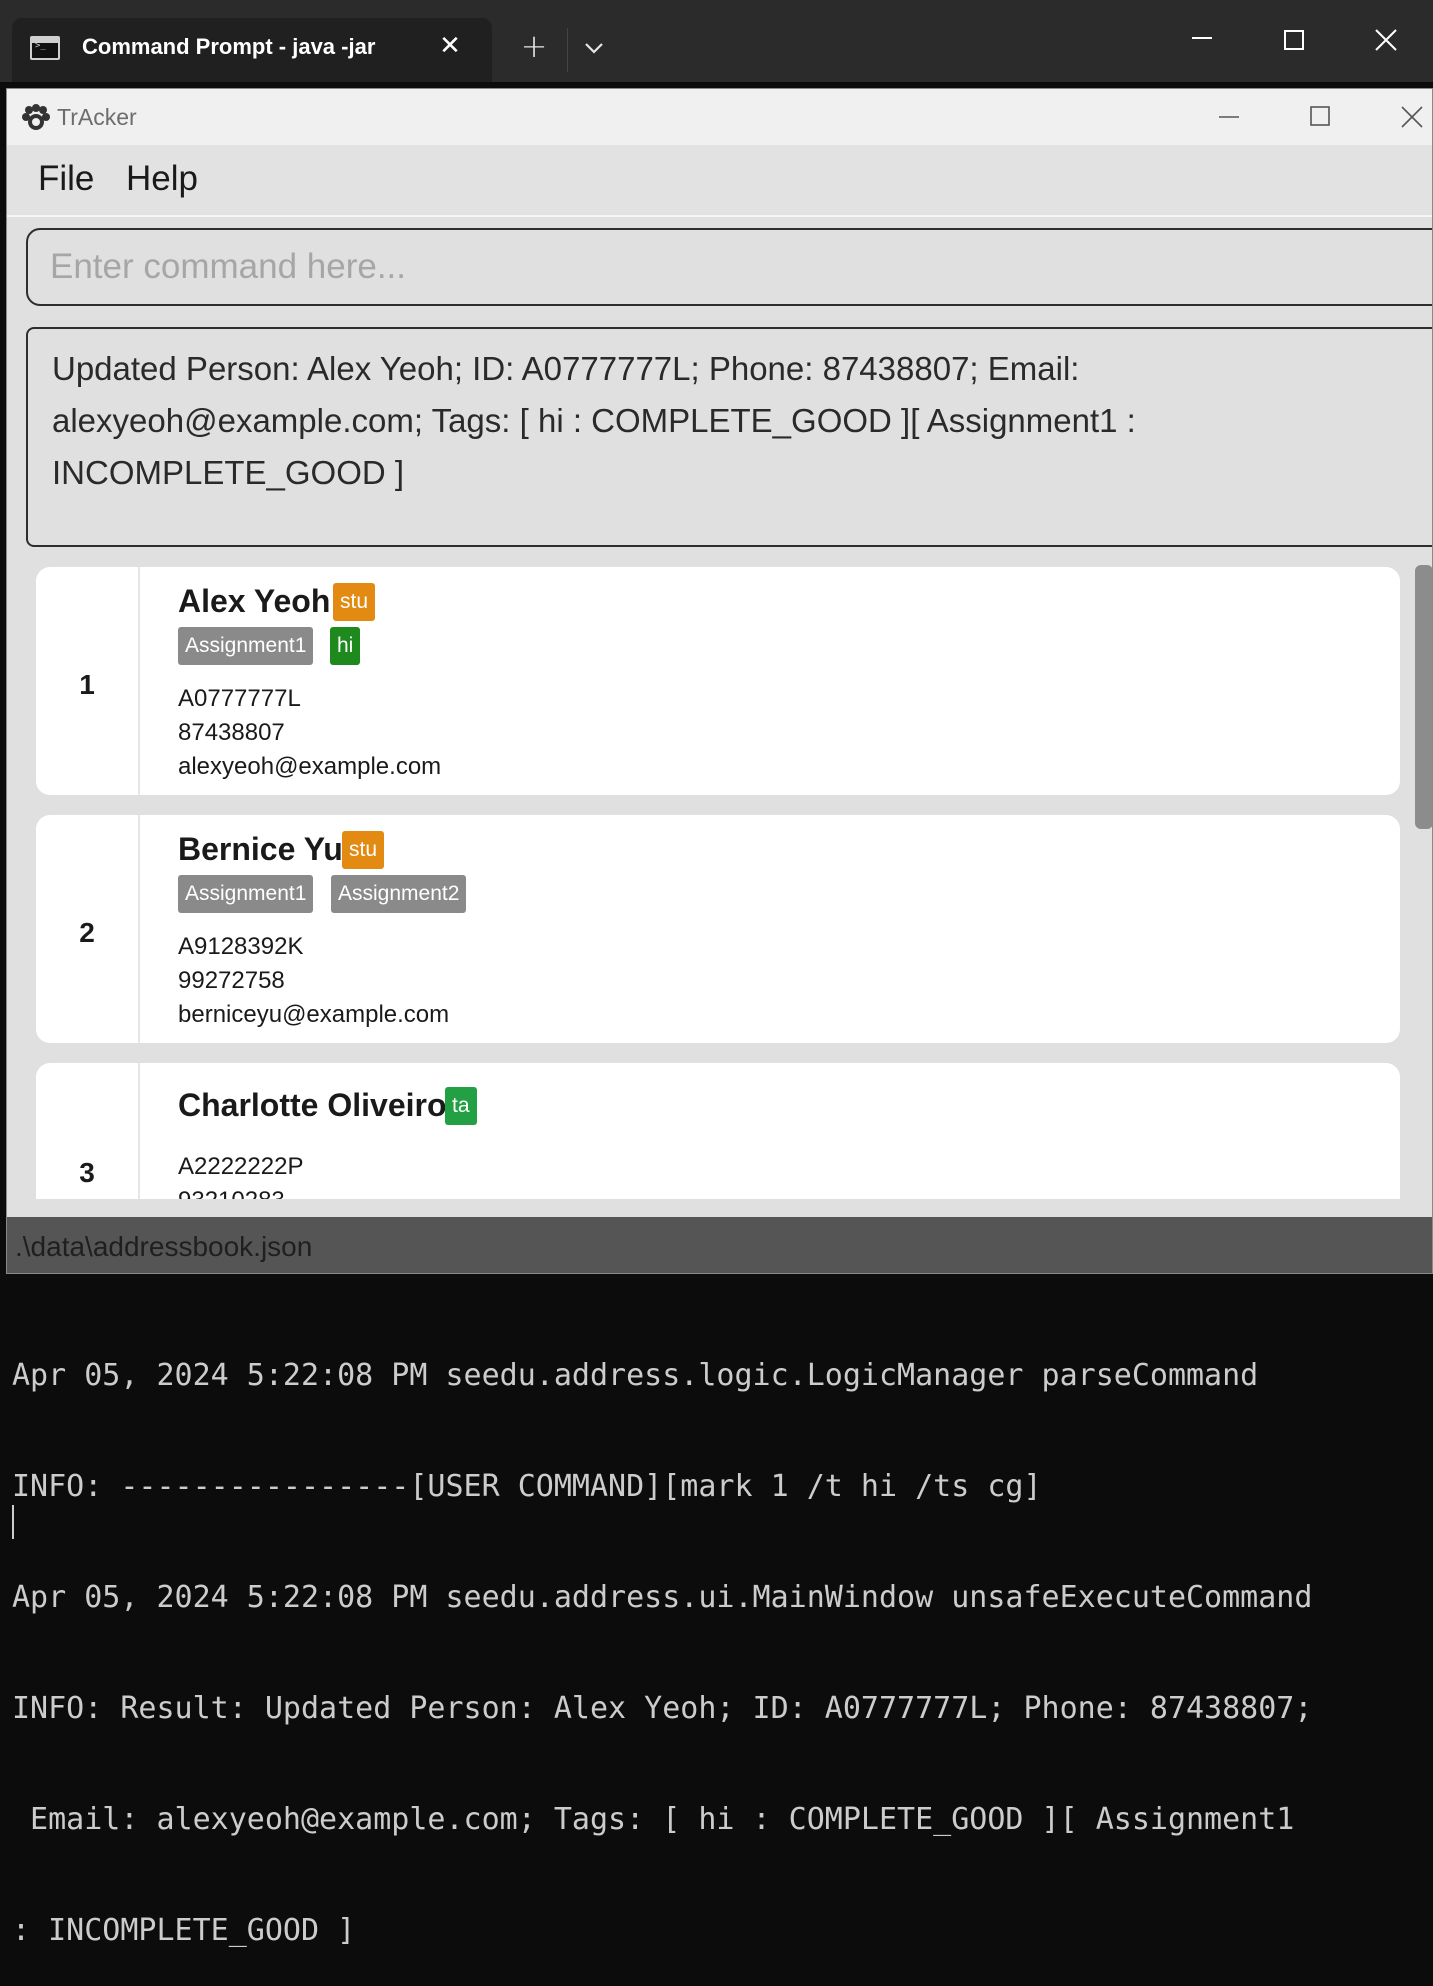 The height and width of the screenshot is (1986, 1433). Describe the element at coordinates (260, 849) in the screenshot. I see `person-name: Bernice Yu` at that location.